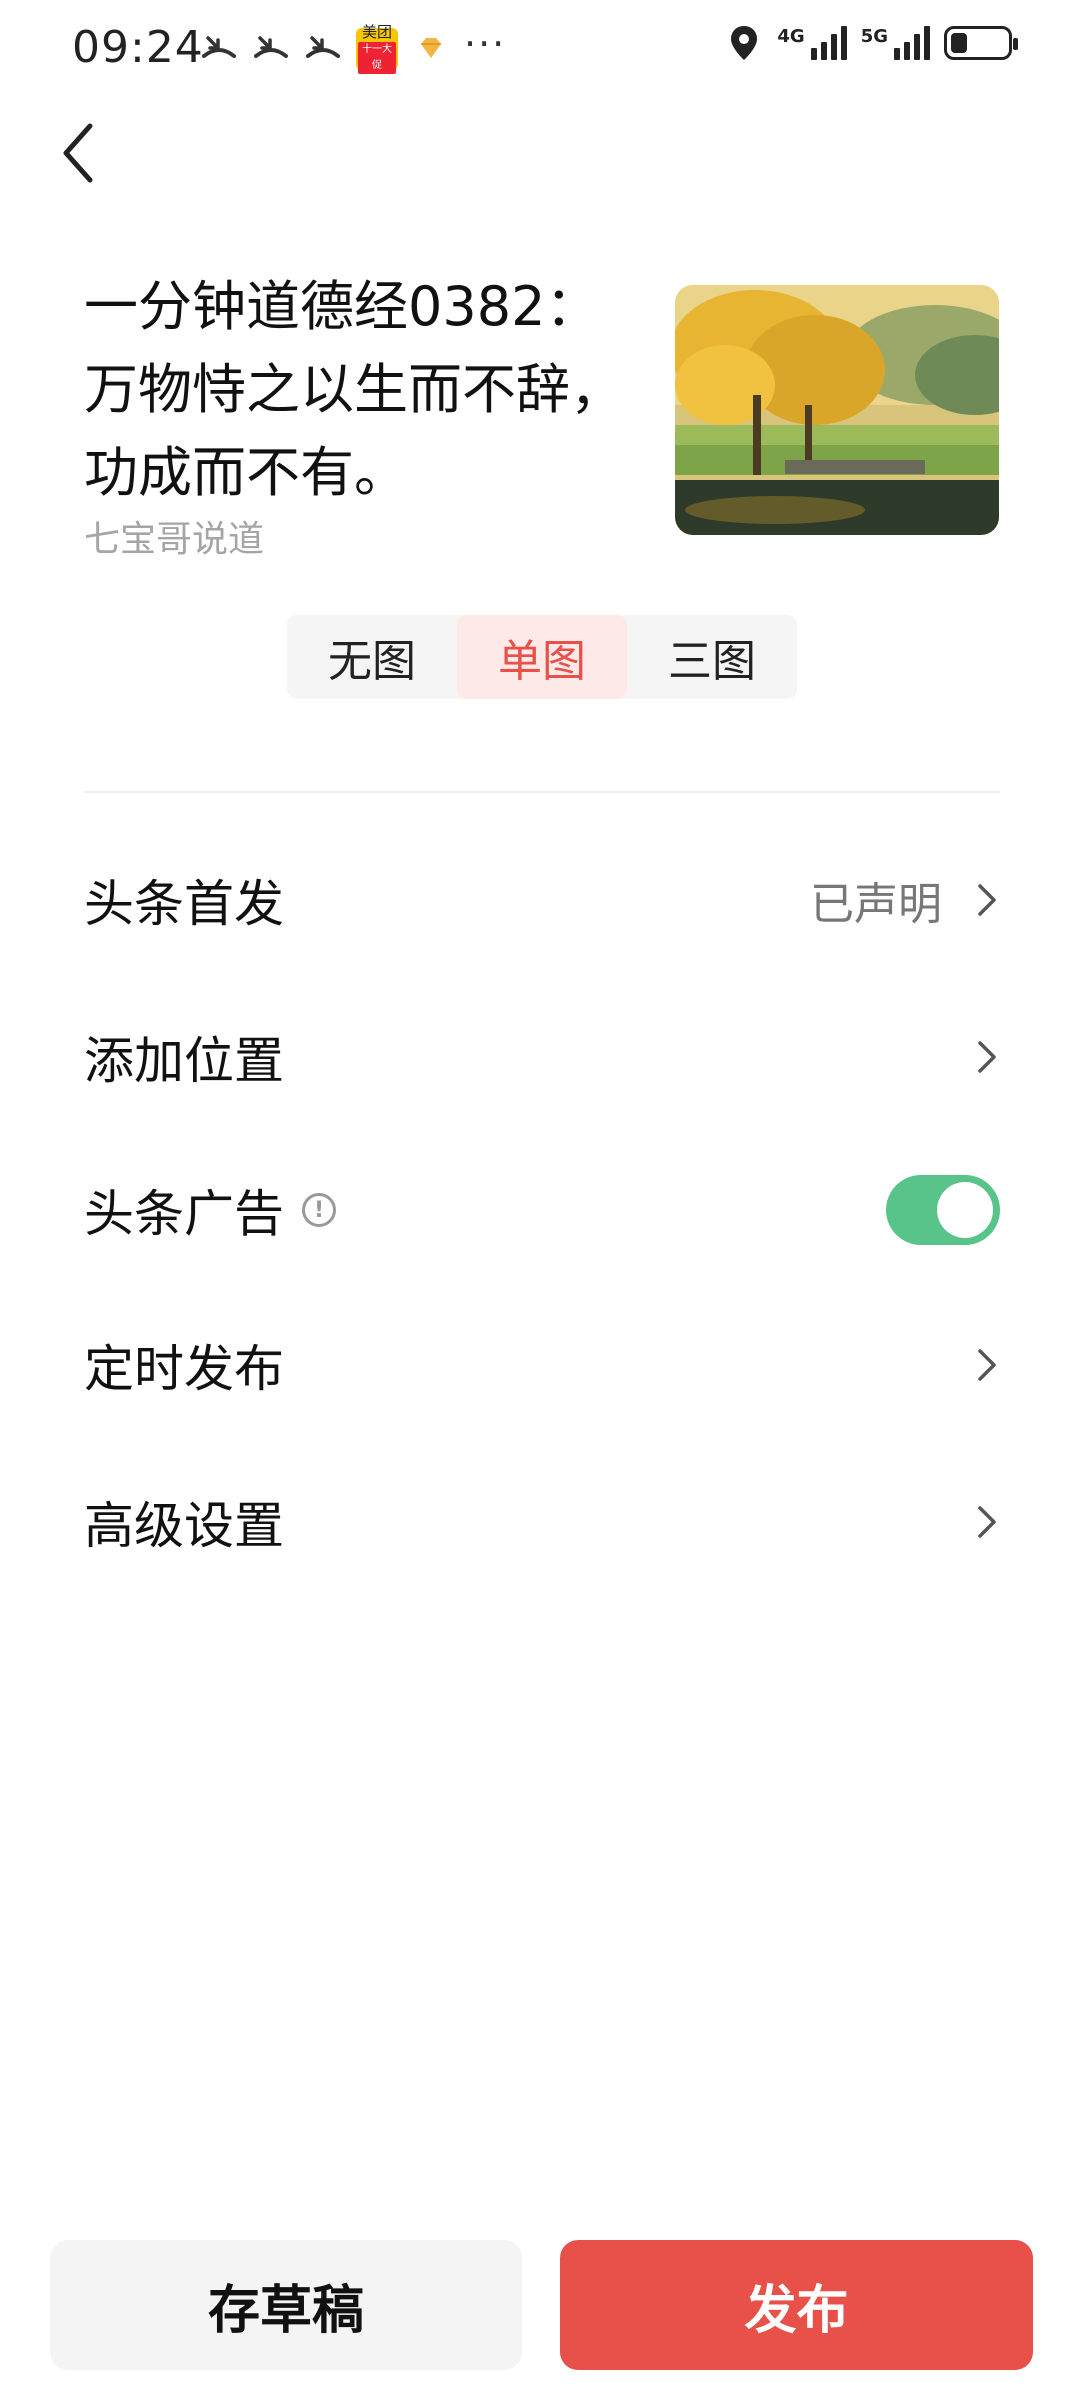 Image resolution: width=1080 pixels, height=2400 pixels. I want to click on settings-row-advanced: 高级设置, so click(542, 1522).